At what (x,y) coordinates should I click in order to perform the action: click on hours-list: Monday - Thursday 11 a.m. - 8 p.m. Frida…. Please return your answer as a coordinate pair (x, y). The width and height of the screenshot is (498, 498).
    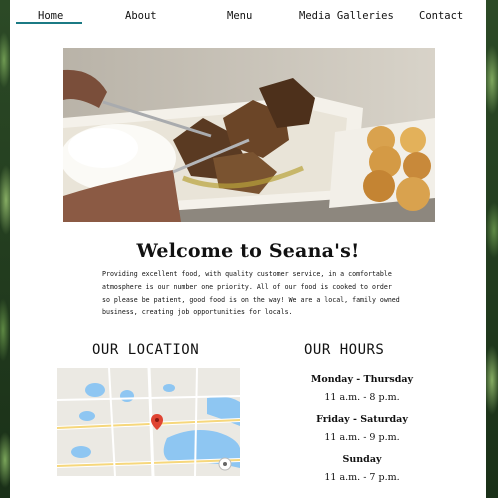
    Looking at the image, I should click on (362, 432).